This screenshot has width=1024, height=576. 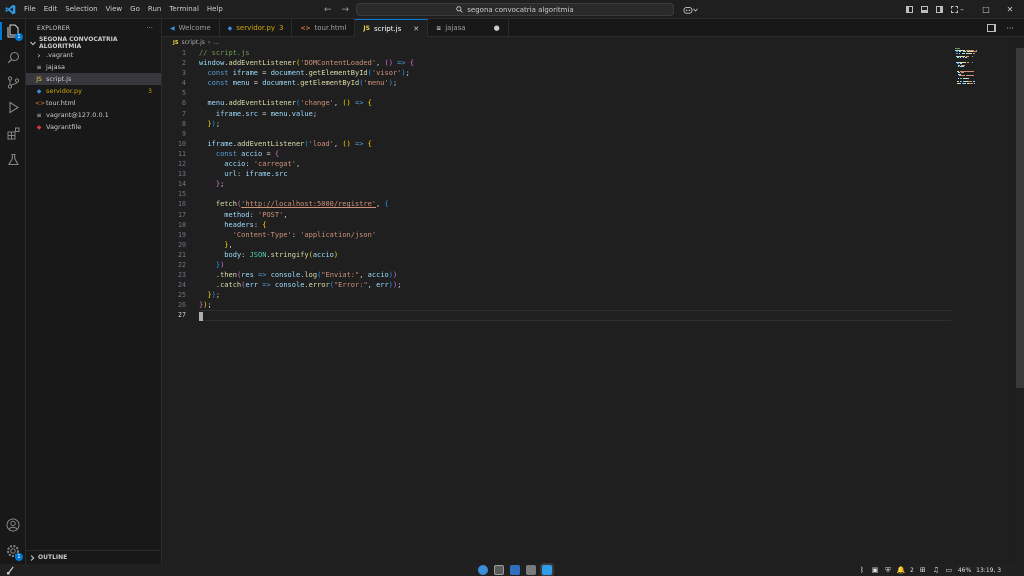 I want to click on code-line: accio: 'carregat',, so click(x=599, y=164).